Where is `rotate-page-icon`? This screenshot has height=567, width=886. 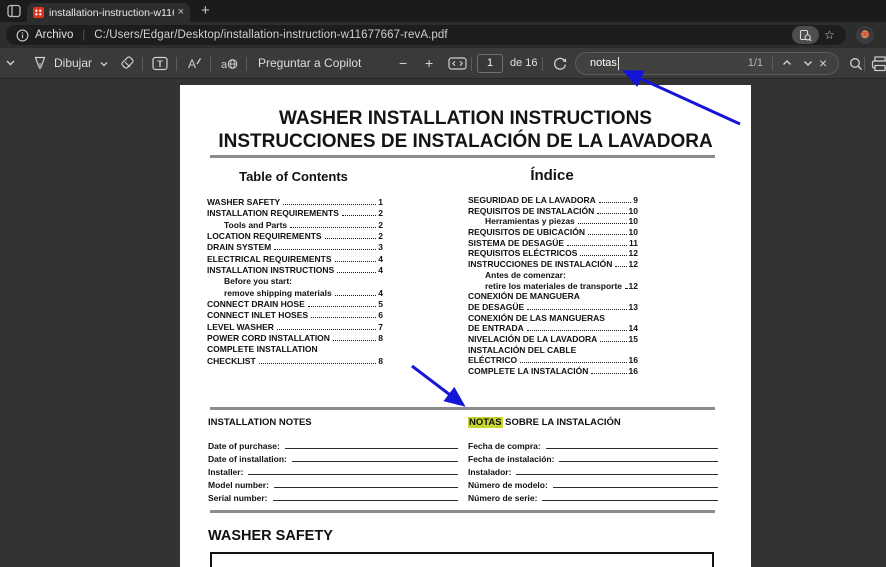
rotate-page-icon is located at coordinates (560, 64).